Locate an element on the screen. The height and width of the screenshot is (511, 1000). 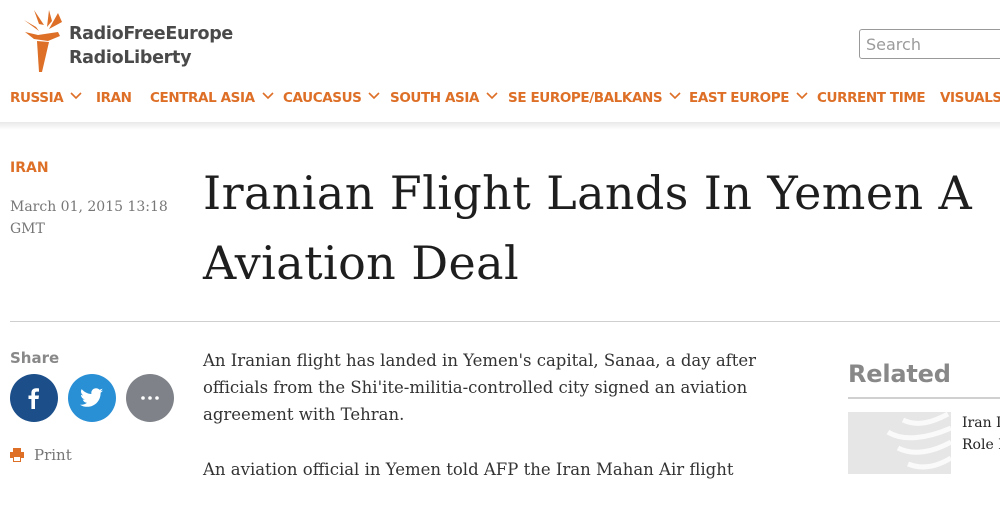
nav-item-se-europe-balkans: SE EUROPE/BALKANS is located at coordinates (594, 100).